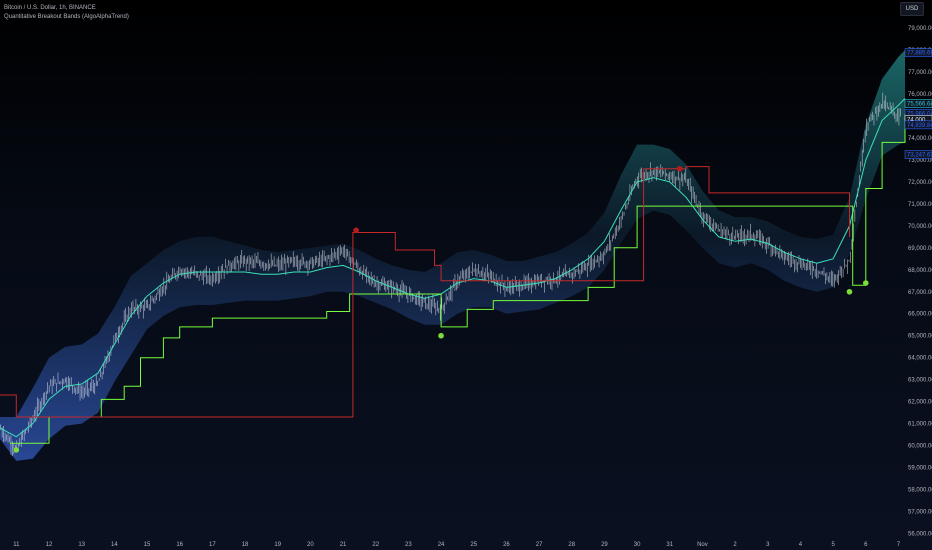 This screenshot has height=550, width=932. I want to click on y-tick-label: 71,000.00, so click(920, 205).